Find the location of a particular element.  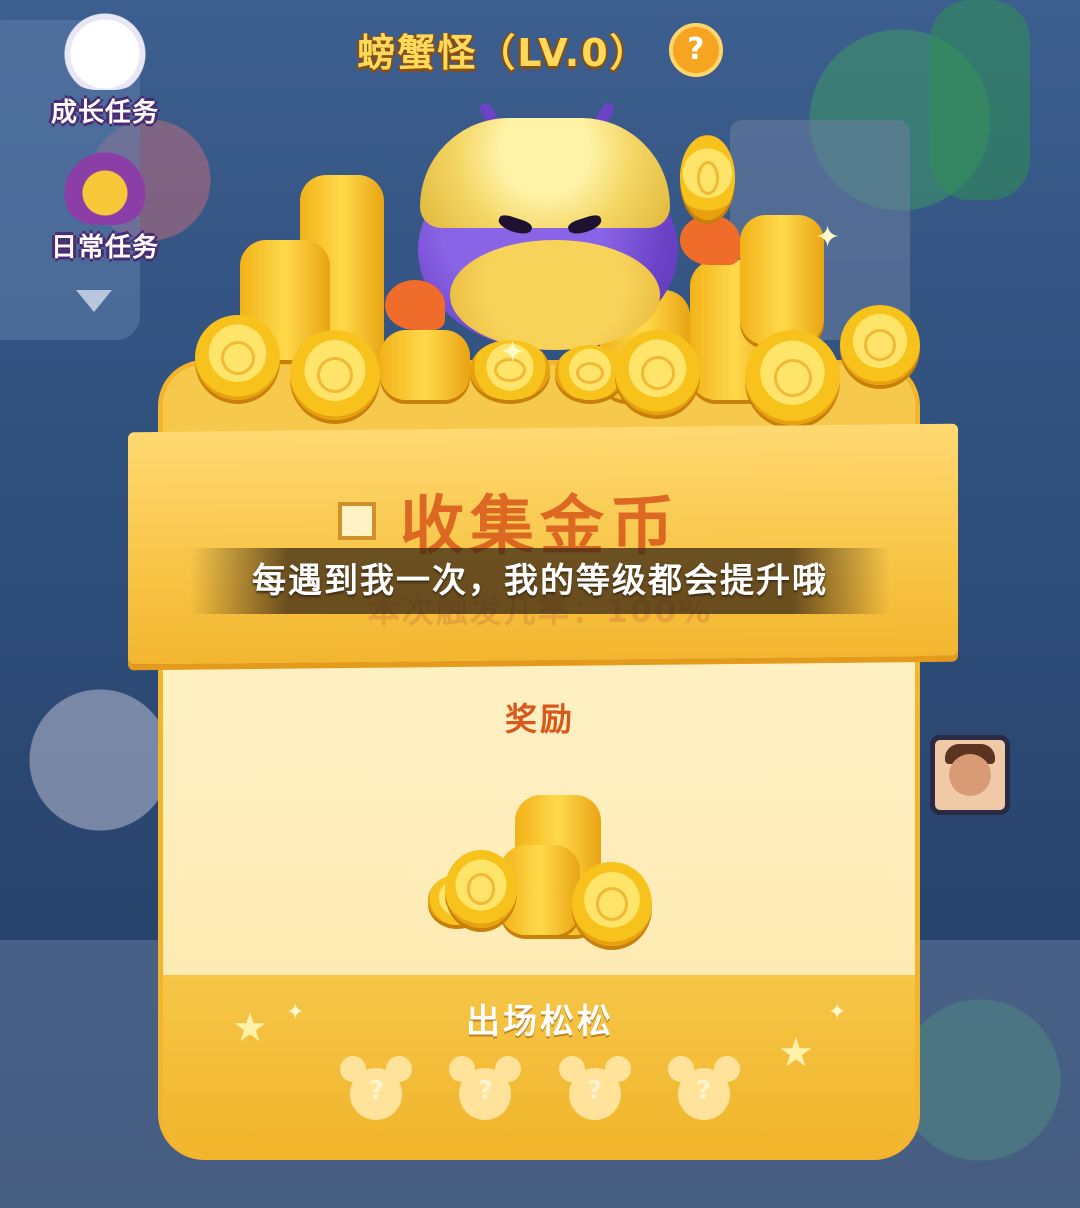

monster-name-level: 螃蟹怪（LV.0） is located at coordinates (503, 53).